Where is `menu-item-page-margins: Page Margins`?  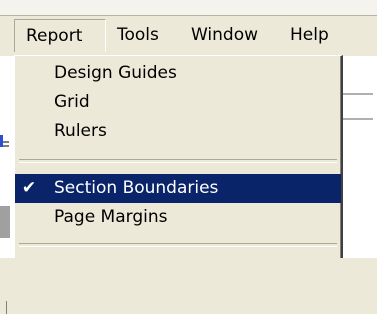
menu-item-page-margins: Page Margins is located at coordinates (178, 217).